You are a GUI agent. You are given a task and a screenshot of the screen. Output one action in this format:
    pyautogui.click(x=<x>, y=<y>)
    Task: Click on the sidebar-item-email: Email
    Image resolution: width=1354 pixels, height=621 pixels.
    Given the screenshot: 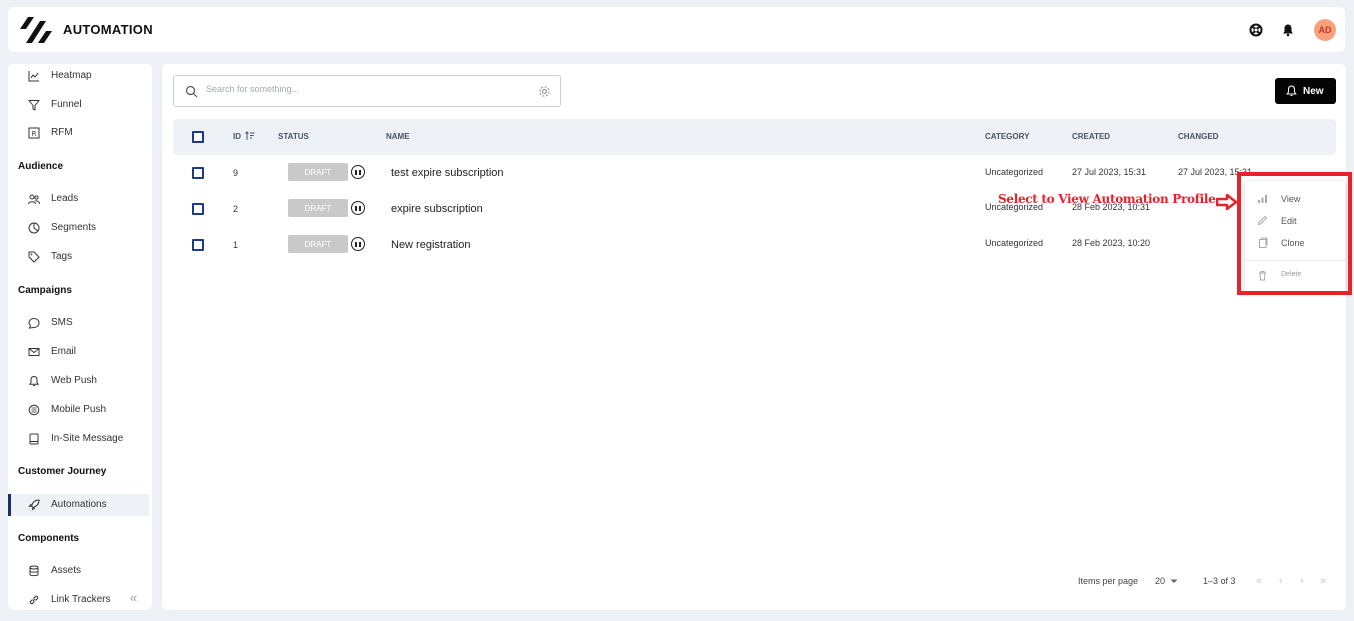 What is the action you would take?
    pyautogui.click(x=78, y=352)
    